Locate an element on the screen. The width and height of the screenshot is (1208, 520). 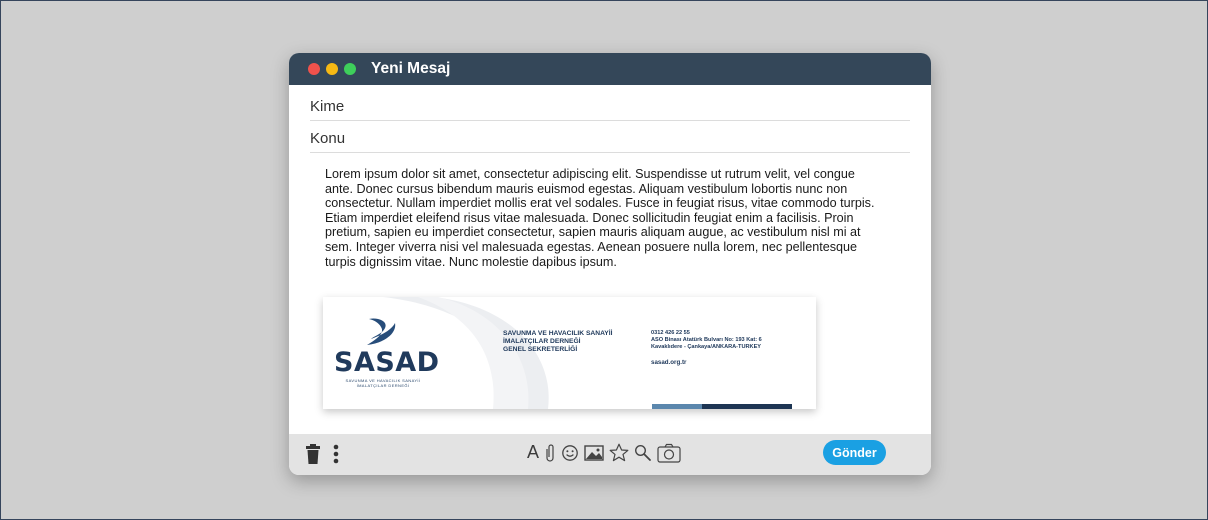
emoji-icon is located at coordinates (570, 453).